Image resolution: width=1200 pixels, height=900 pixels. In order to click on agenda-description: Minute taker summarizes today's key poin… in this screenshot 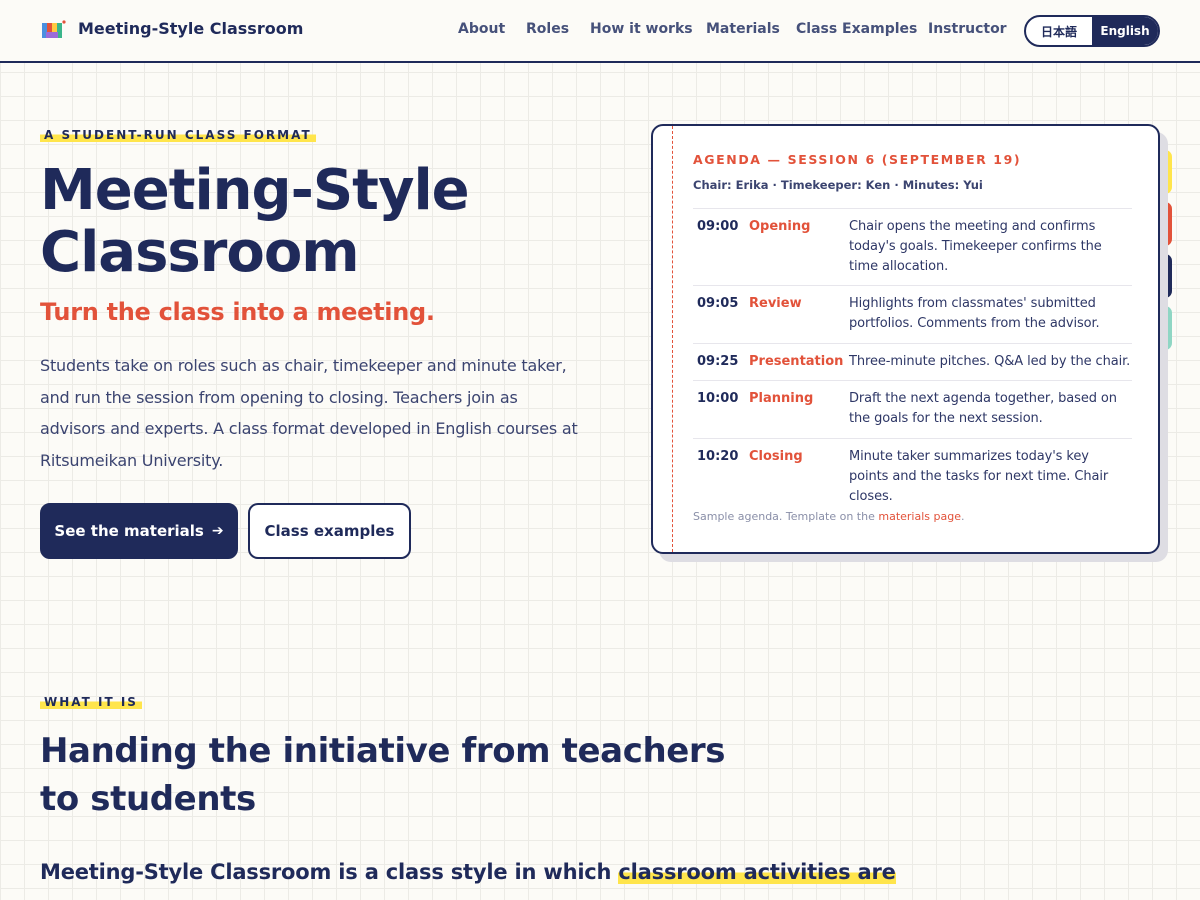, I will do `click(979, 476)`.